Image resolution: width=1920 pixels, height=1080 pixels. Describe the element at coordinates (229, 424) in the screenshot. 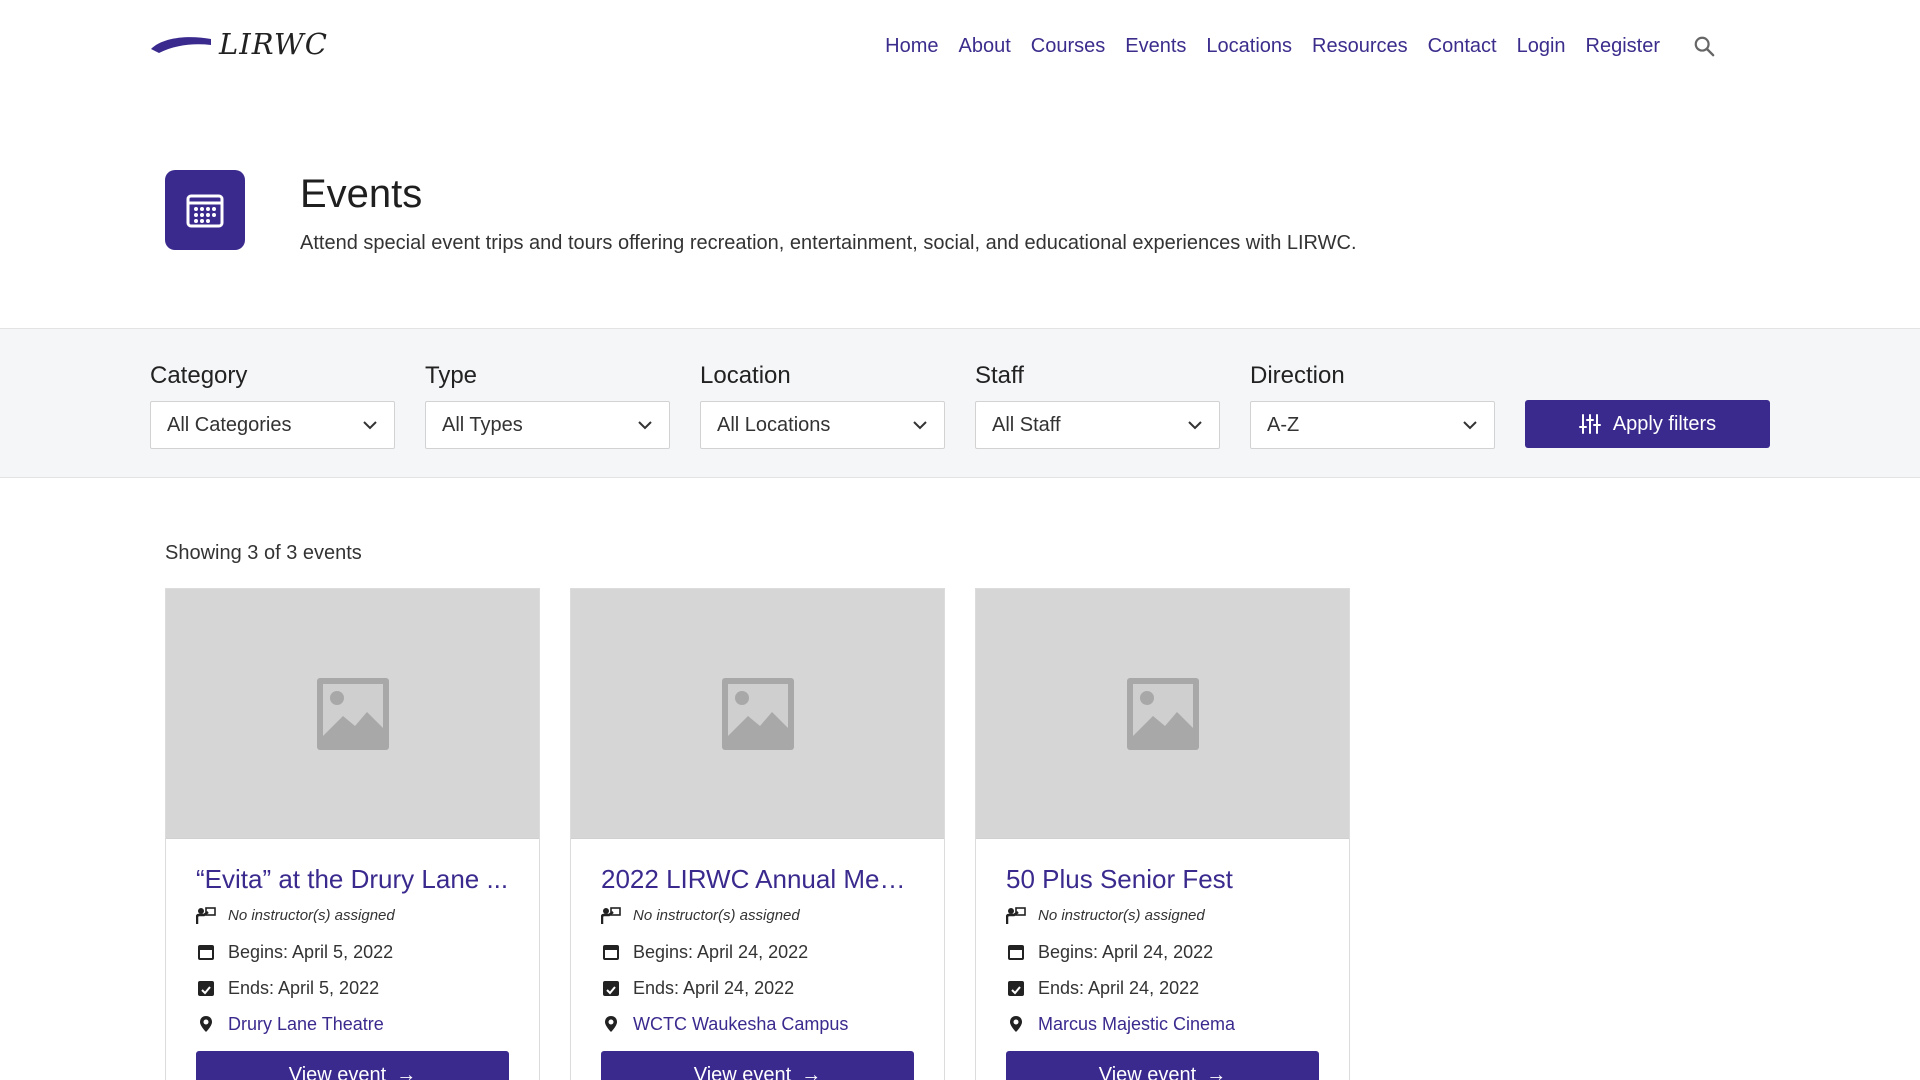

I see `category-value: All Categories` at that location.